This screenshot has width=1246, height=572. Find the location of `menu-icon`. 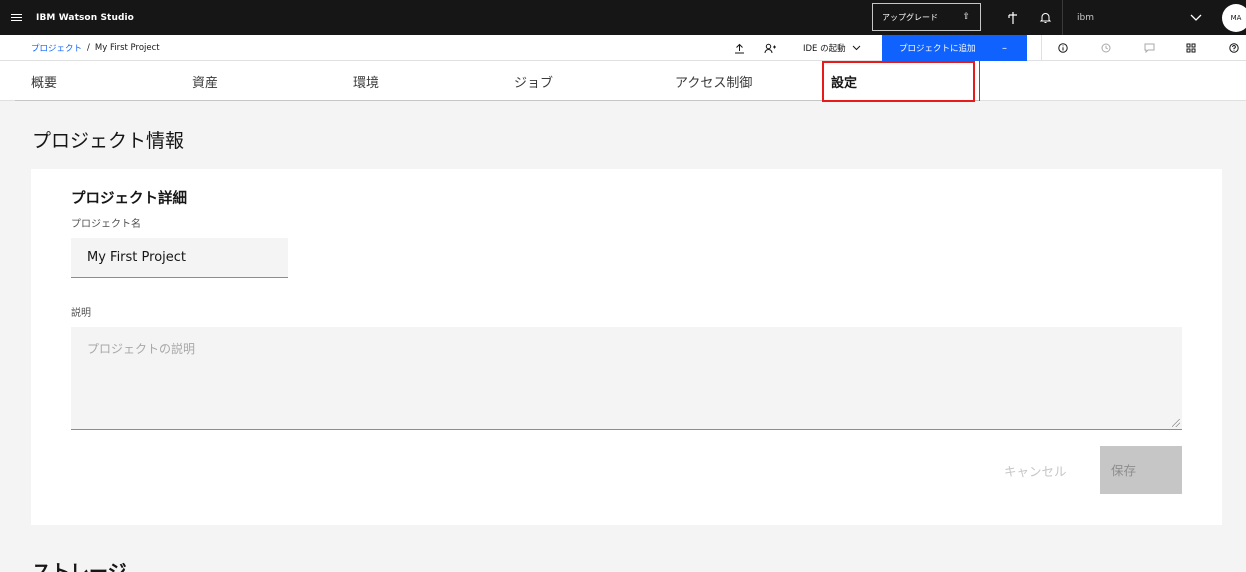

menu-icon is located at coordinates (16, 17).